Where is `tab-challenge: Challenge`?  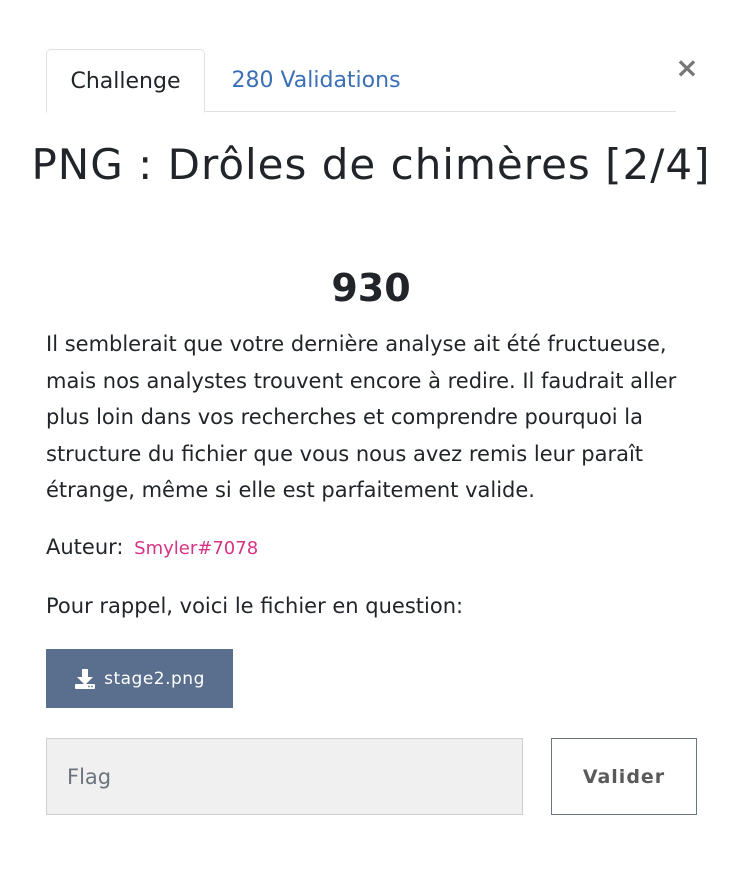 tab-challenge: Challenge is located at coordinates (125, 81).